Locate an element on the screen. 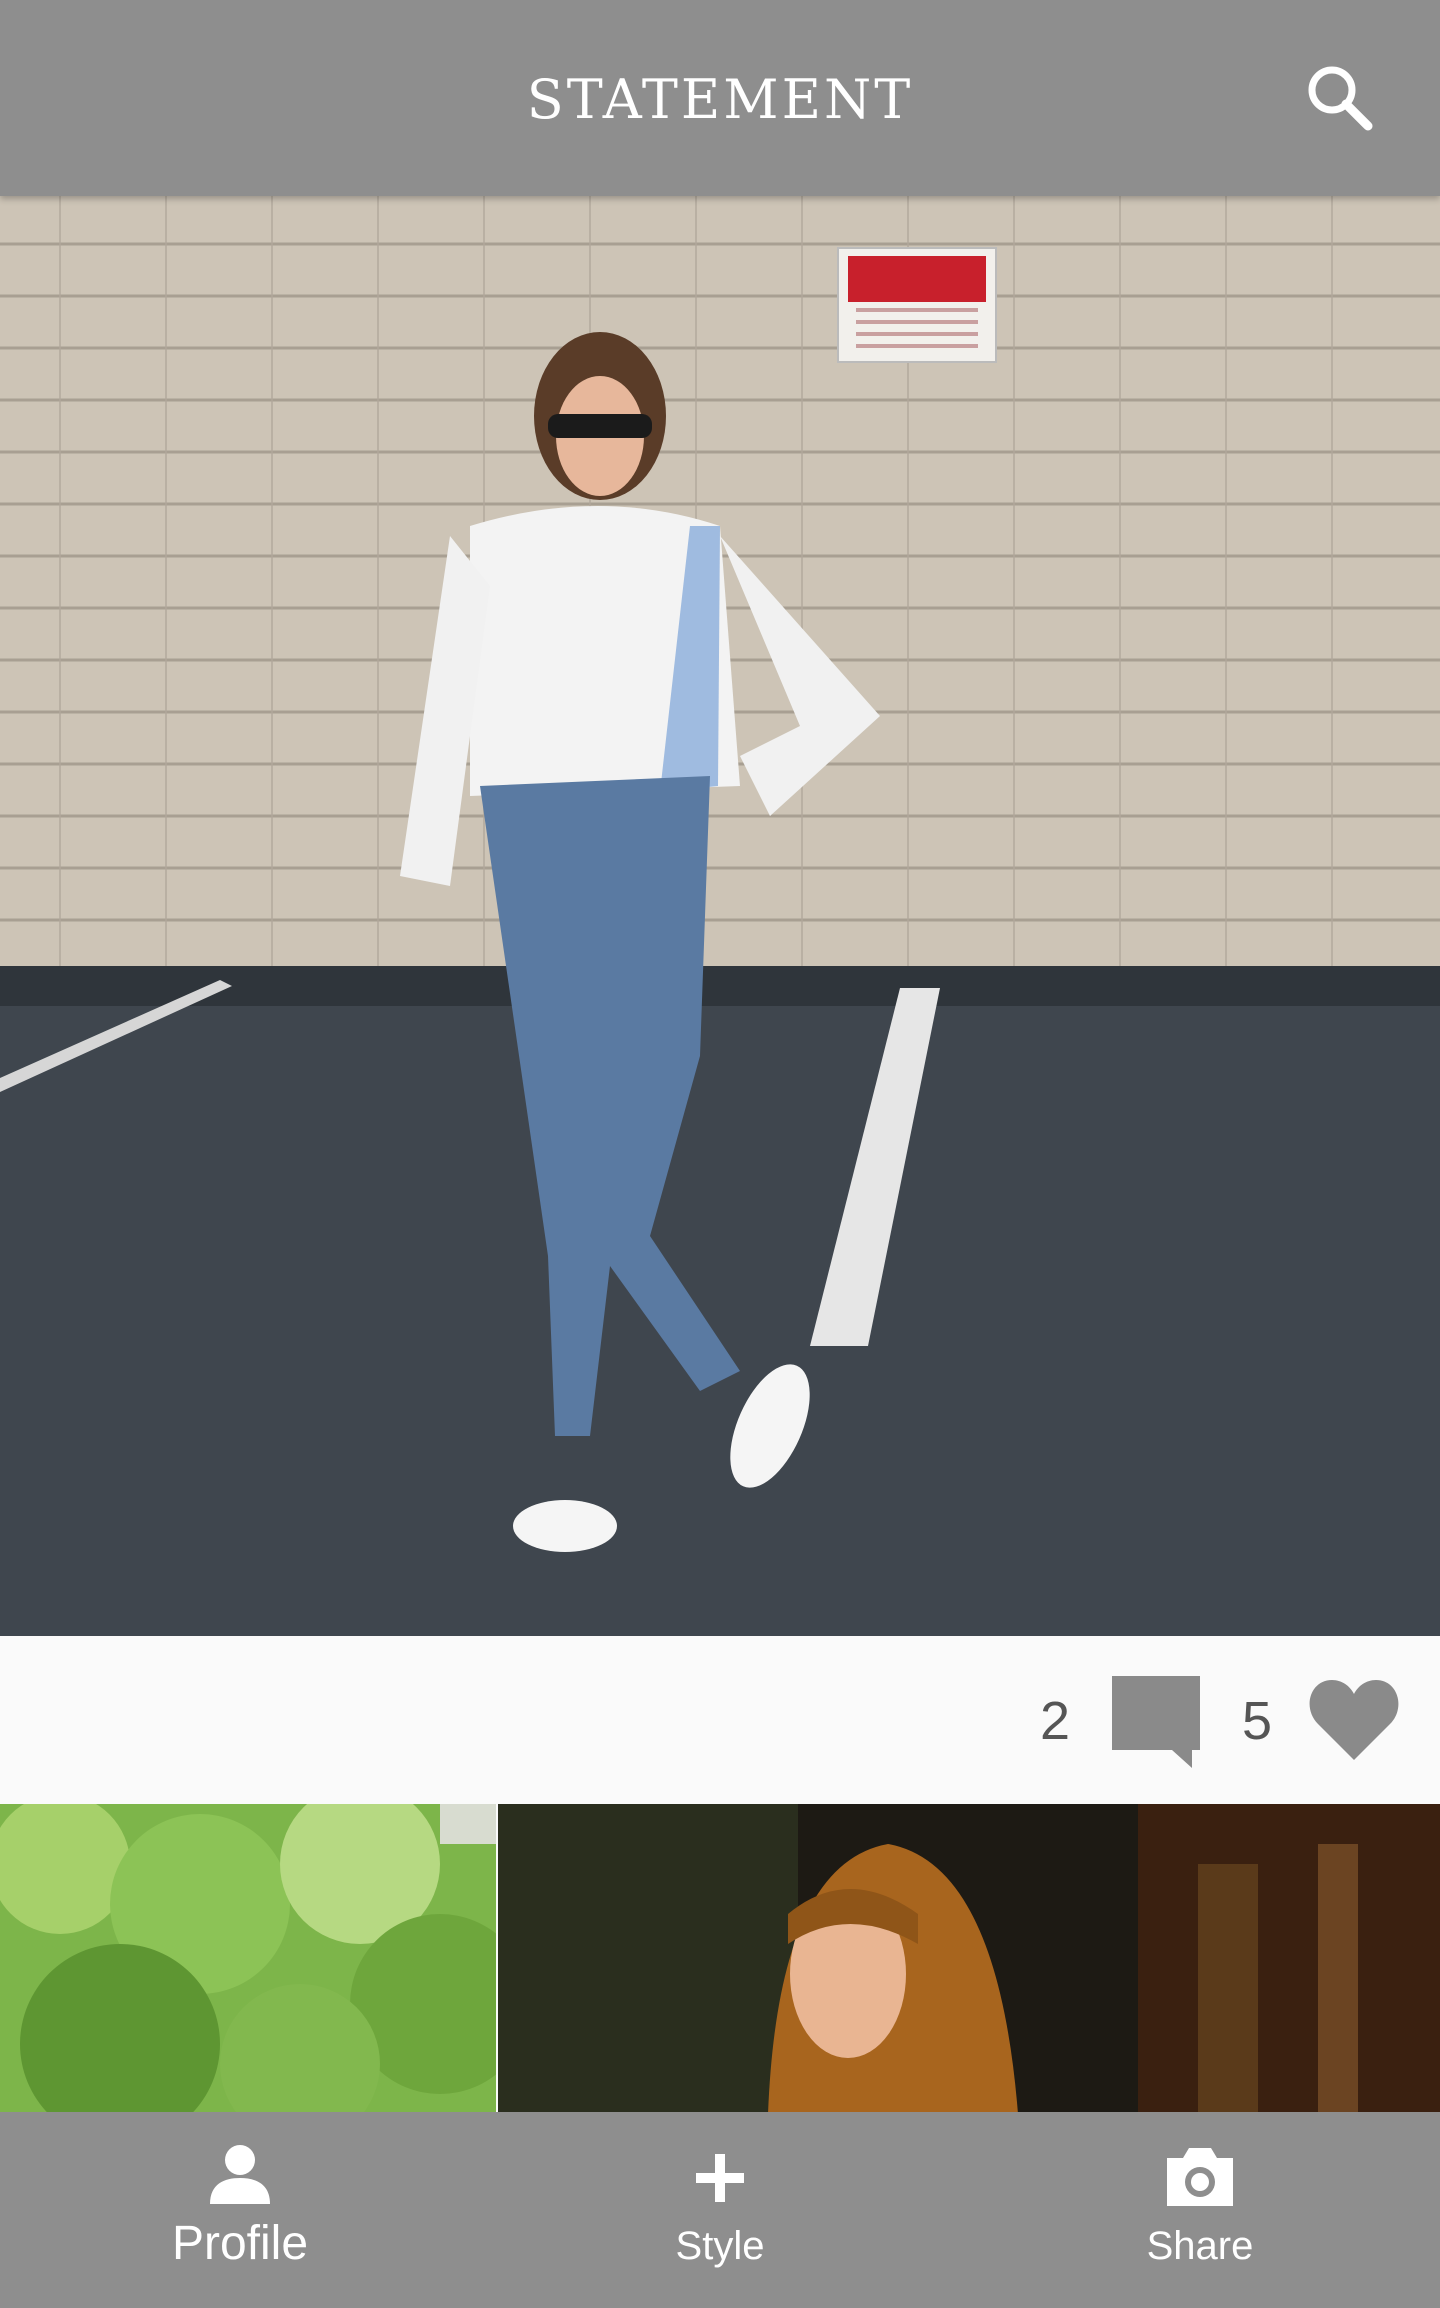 This screenshot has height=2308, width=1440. nav-profile: Profile is located at coordinates (240, 2210).